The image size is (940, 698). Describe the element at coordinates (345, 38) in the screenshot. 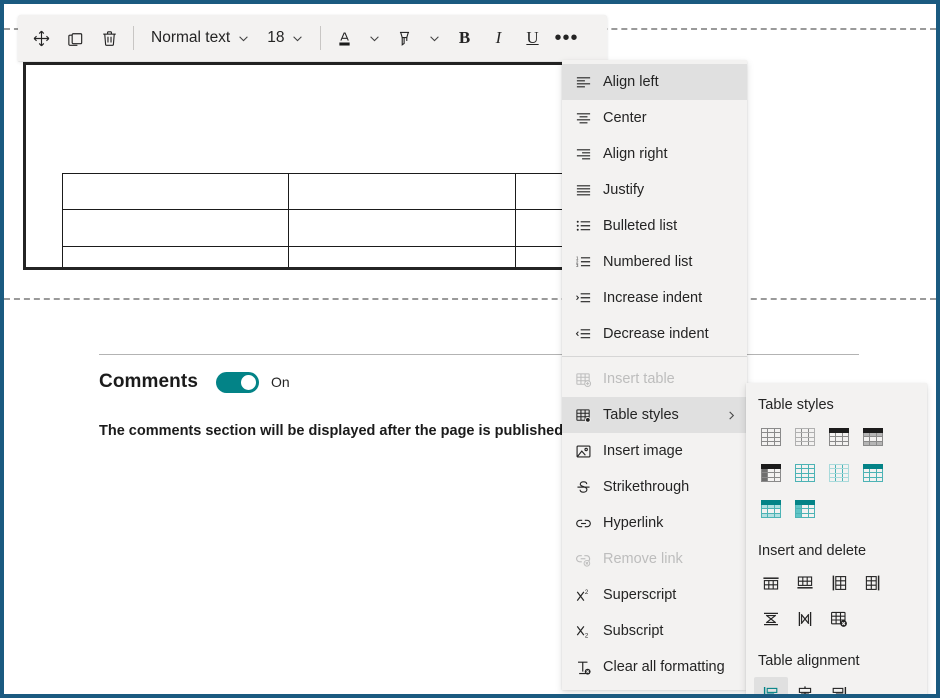

I see `font-color-button` at that location.